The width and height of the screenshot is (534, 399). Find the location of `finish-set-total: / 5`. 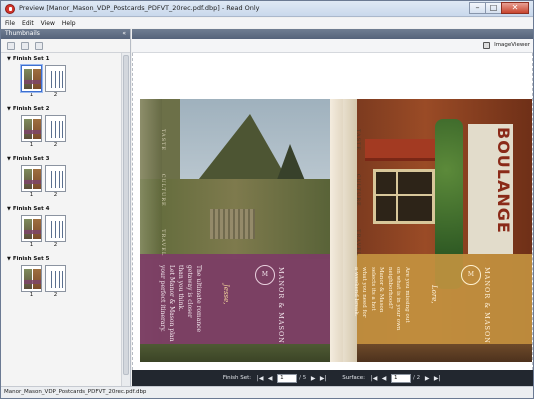

finish-set-total: / 5 is located at coordinates (303, 378).